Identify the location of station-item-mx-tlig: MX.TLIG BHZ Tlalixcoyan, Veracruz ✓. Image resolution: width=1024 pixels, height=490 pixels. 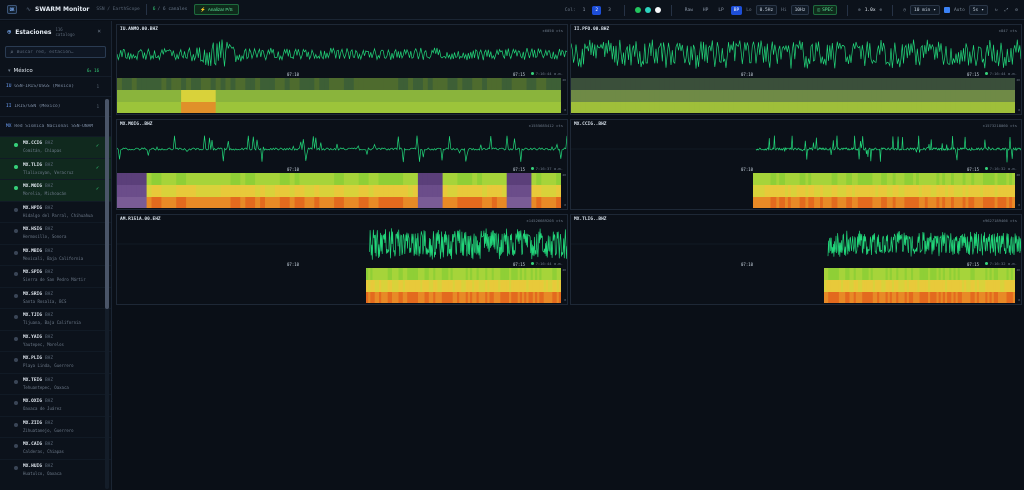
(55, 168).